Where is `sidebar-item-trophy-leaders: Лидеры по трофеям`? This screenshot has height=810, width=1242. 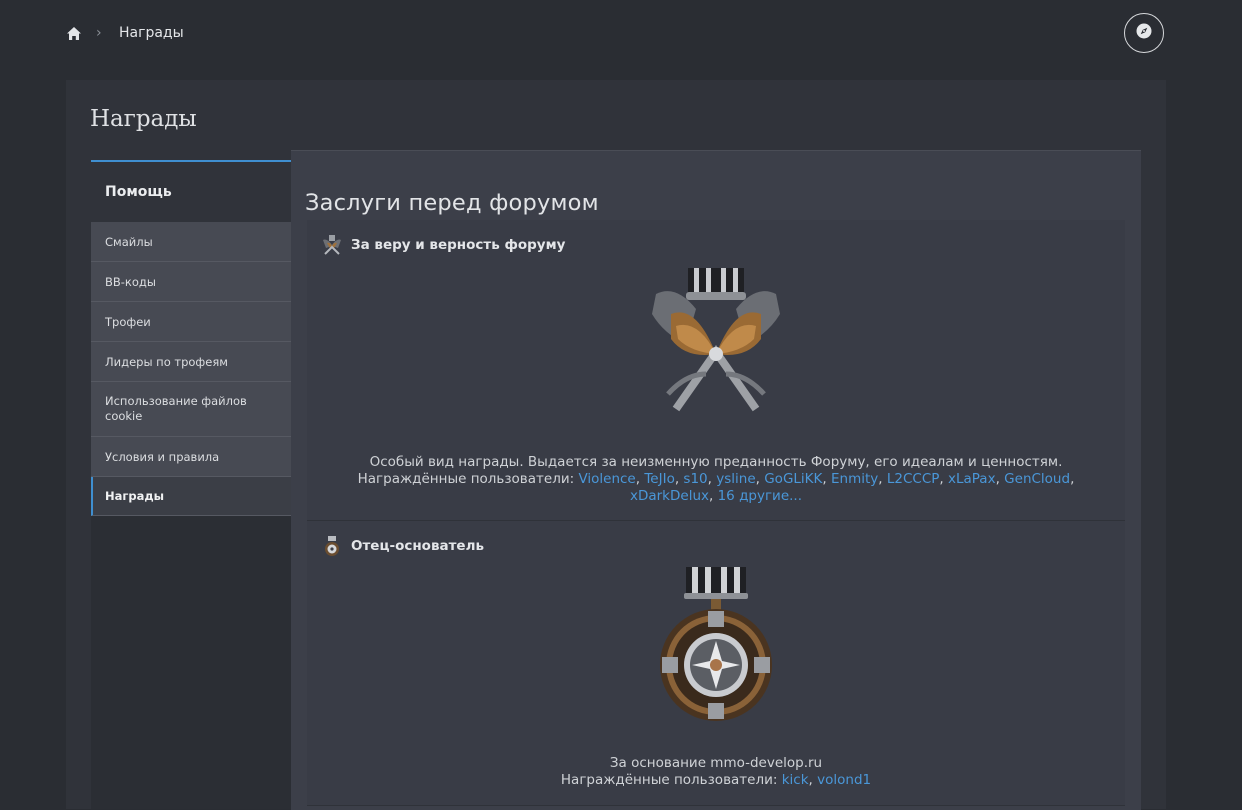 sidebar-item-trophy-leaders: Лидеры по трофеям is located at coordinates (191, 362).